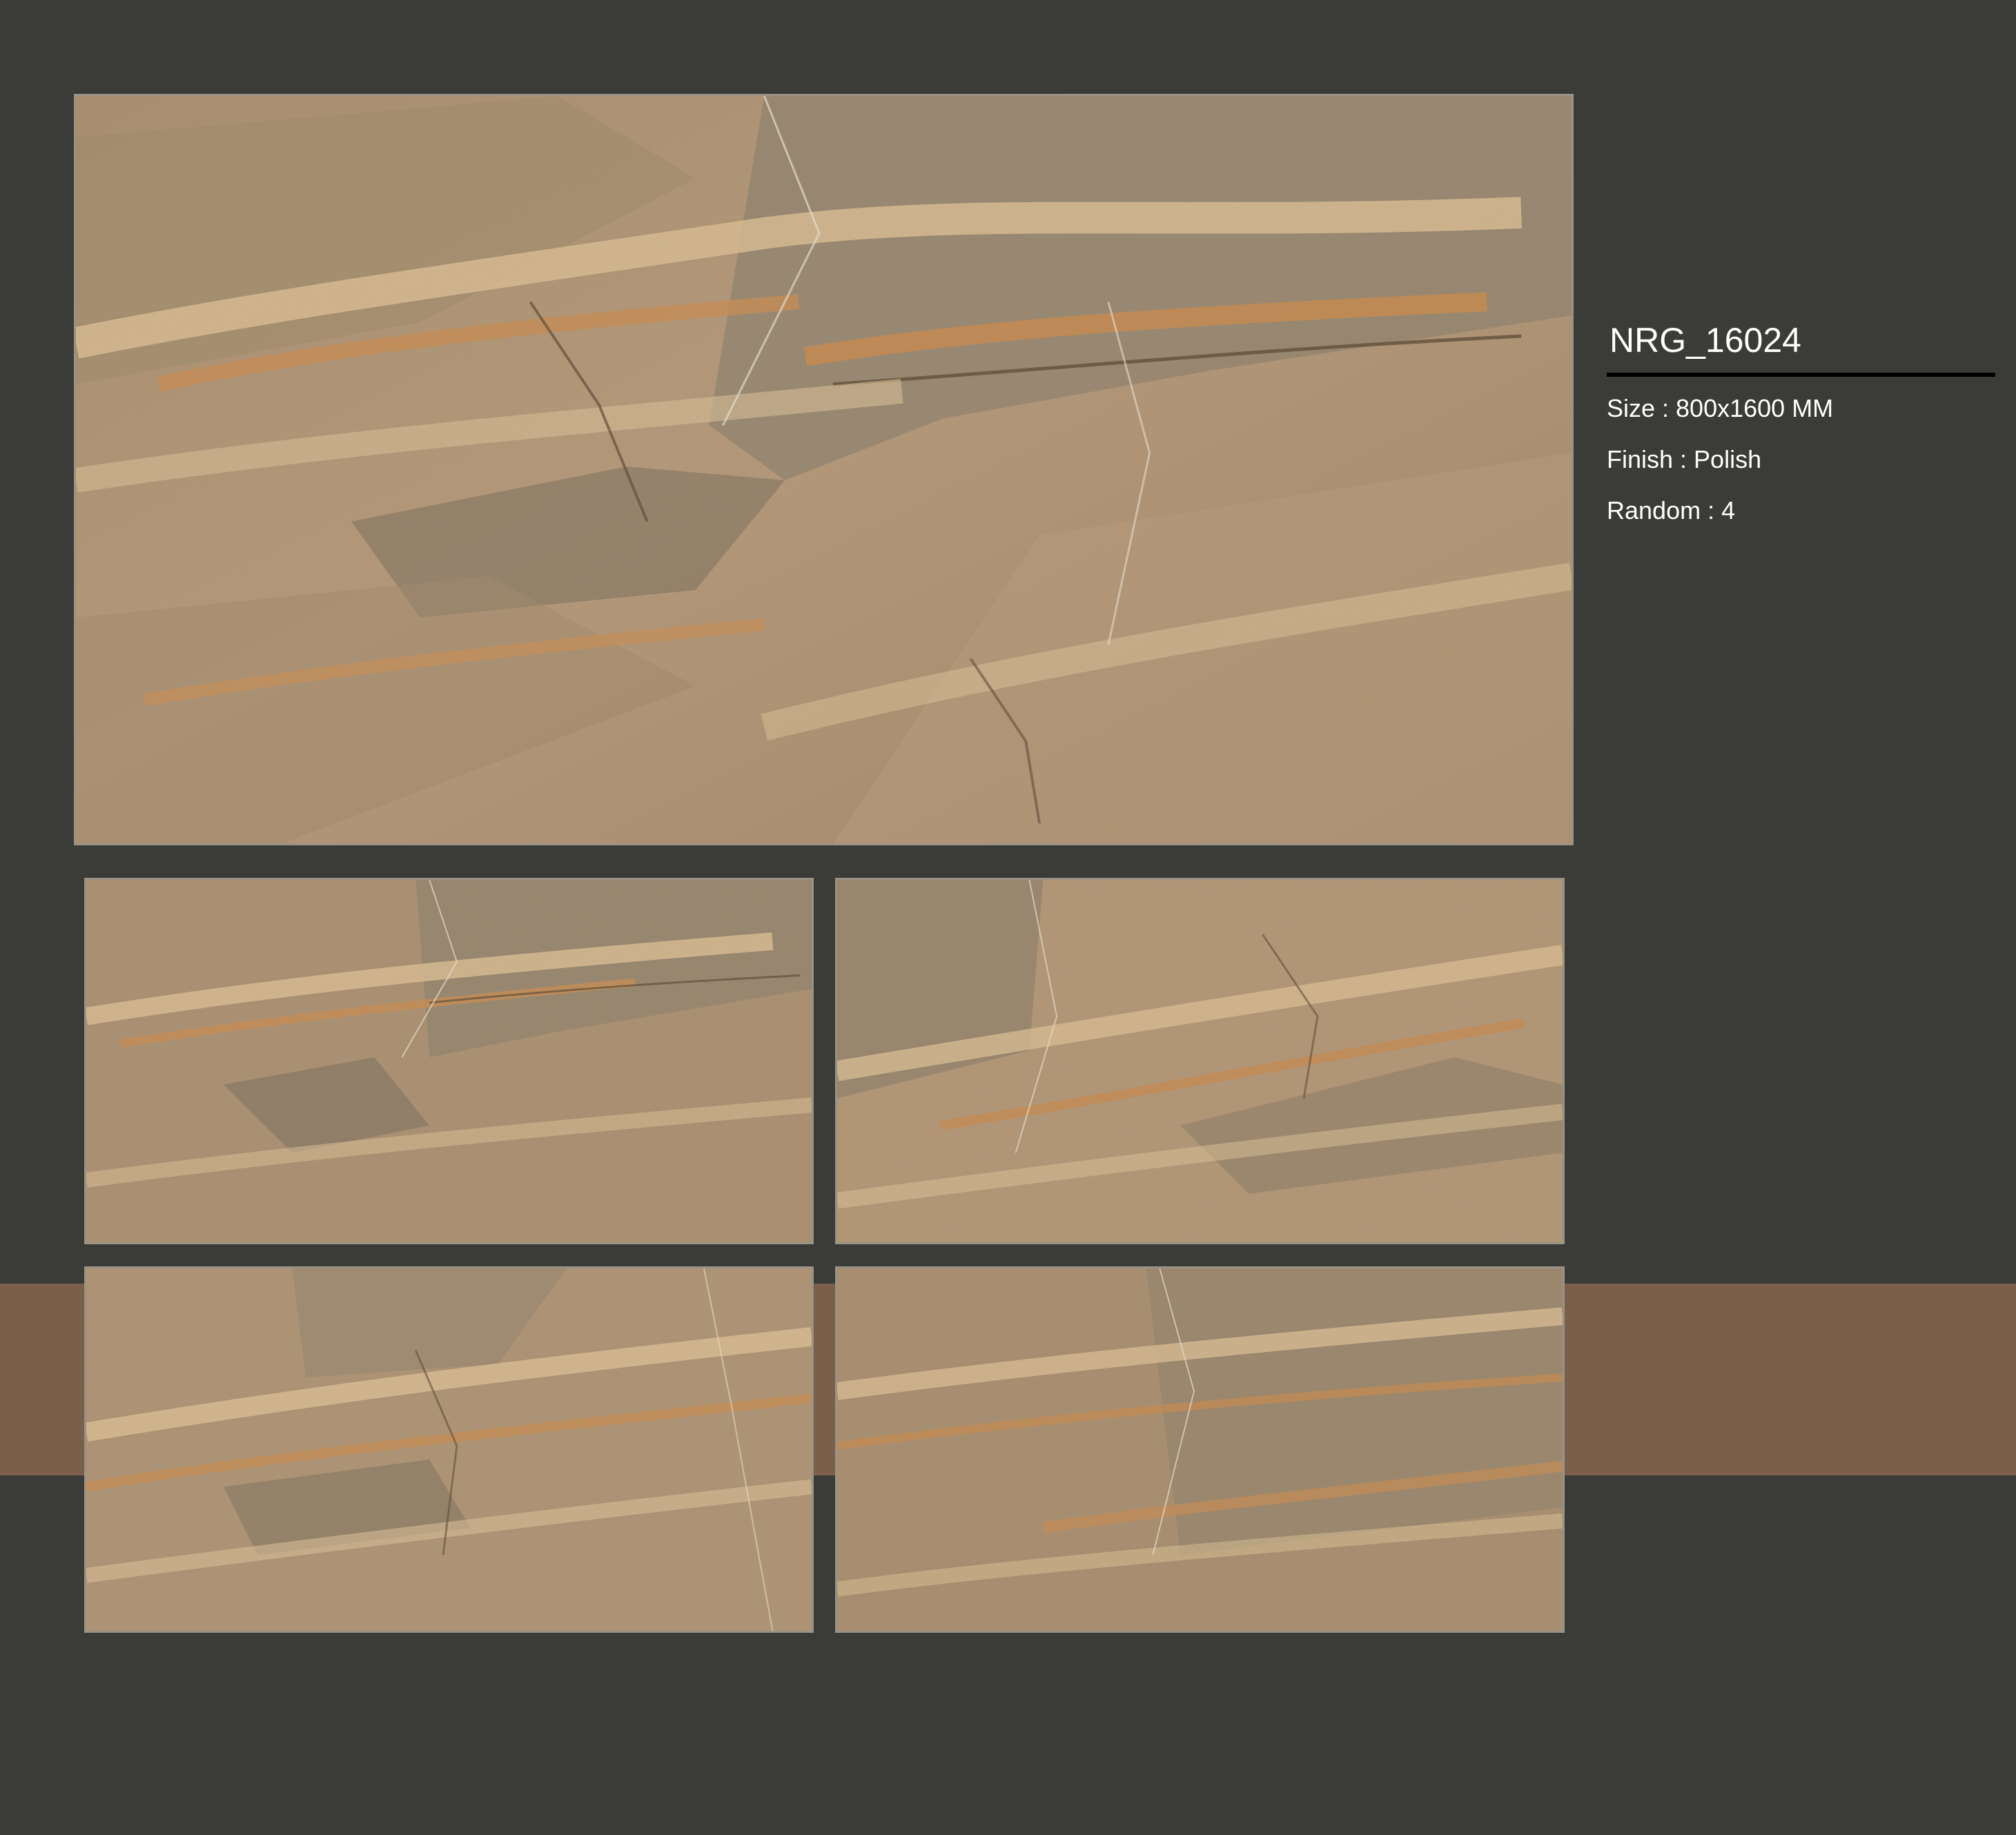 This screenshot has width=2016, height=1835. What do you see at coordinates (1671, 510) in the screenshot?
I see `spec-random: Random : 4` at bounding box center [1671, 510].